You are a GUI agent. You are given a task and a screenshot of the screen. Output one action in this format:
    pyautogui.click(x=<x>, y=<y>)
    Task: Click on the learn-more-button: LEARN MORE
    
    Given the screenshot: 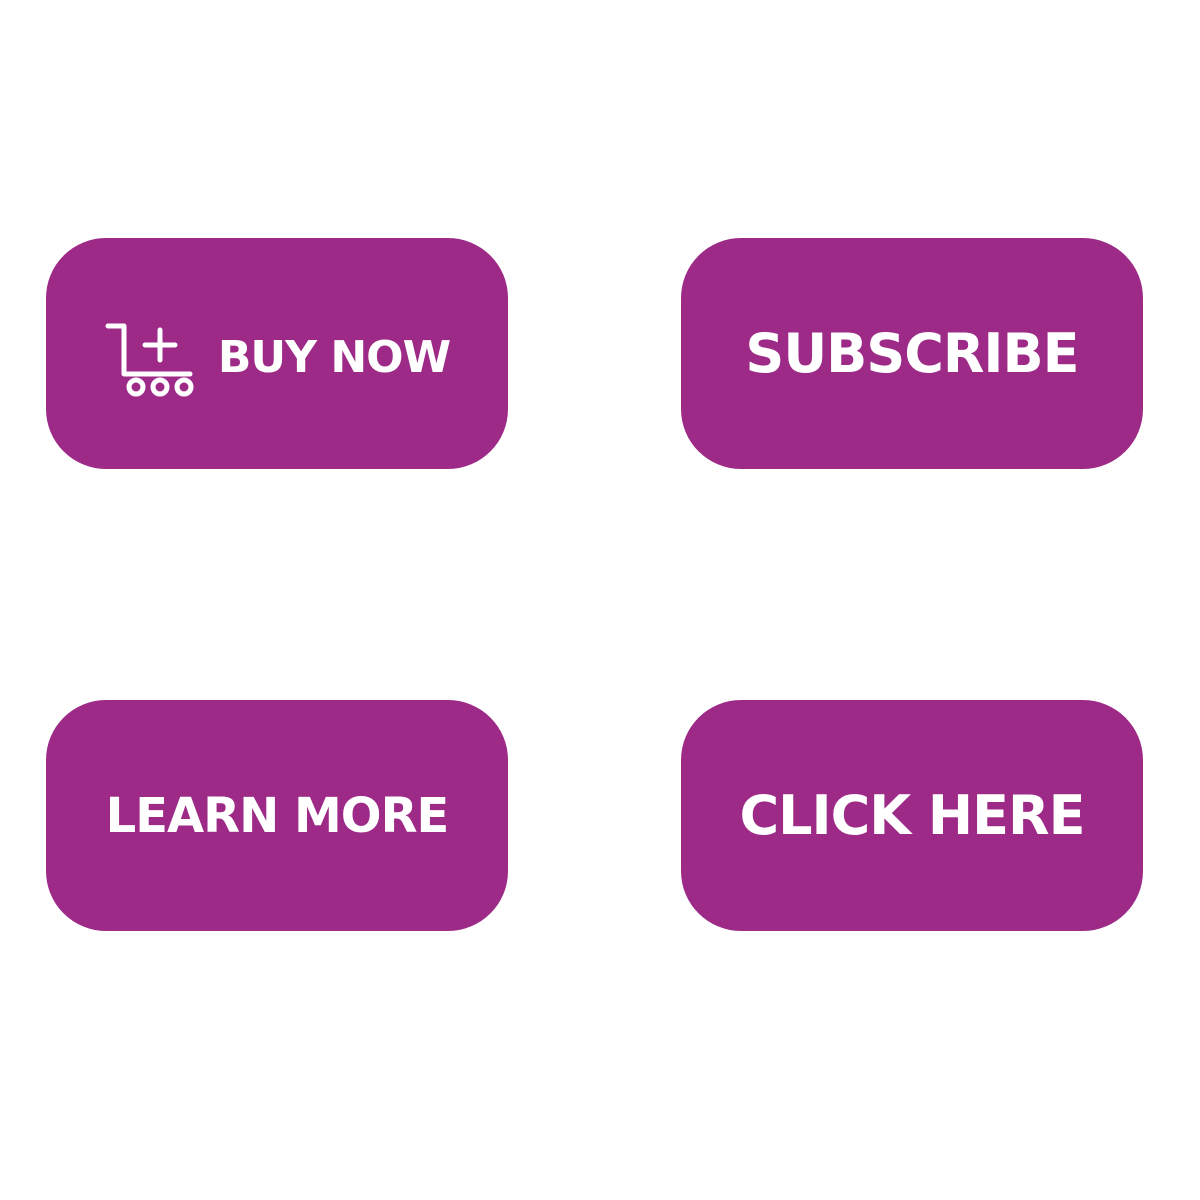 What is the action you would take?
    pyautogui.click(x=277, y=815)
    